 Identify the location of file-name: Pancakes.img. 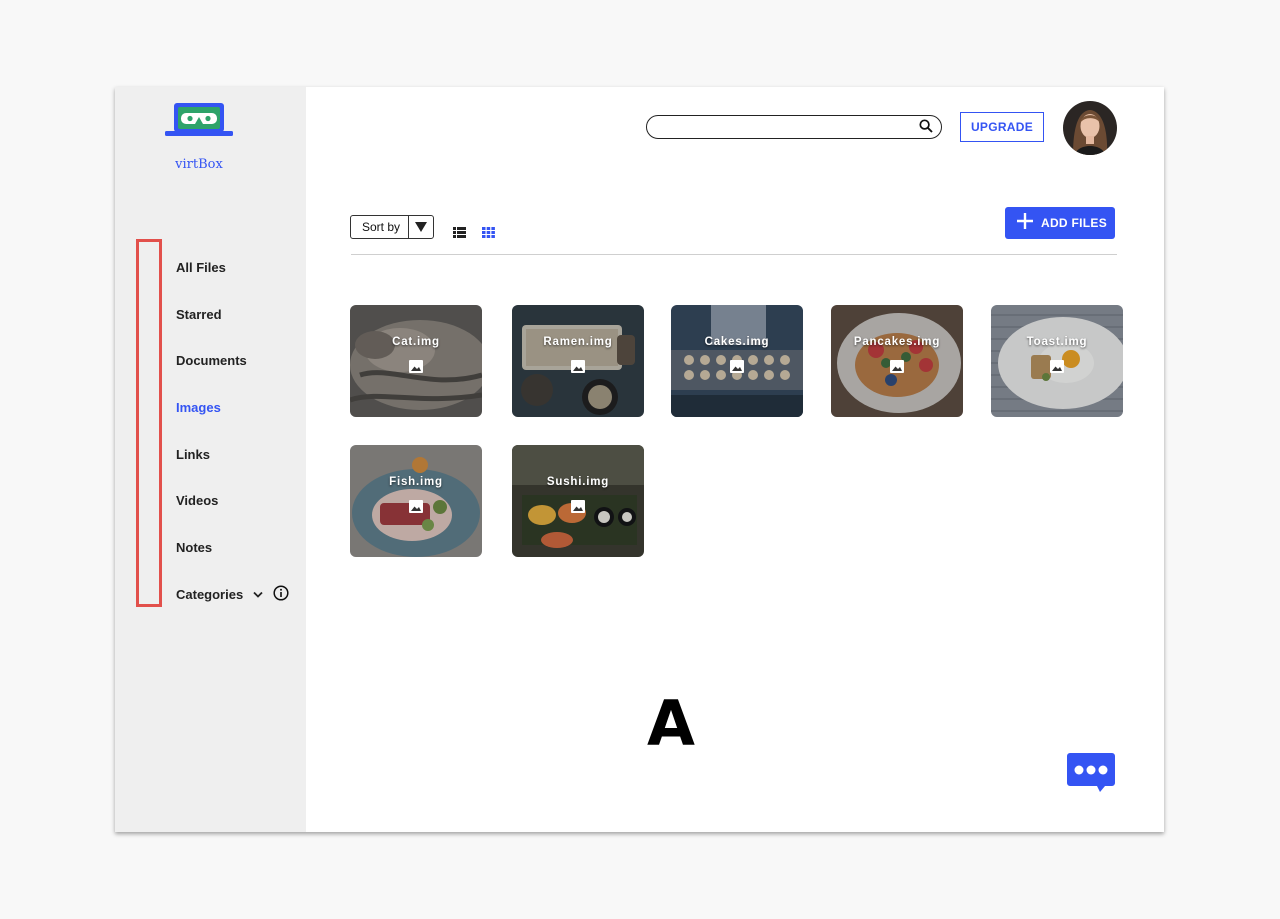
(897, 342).